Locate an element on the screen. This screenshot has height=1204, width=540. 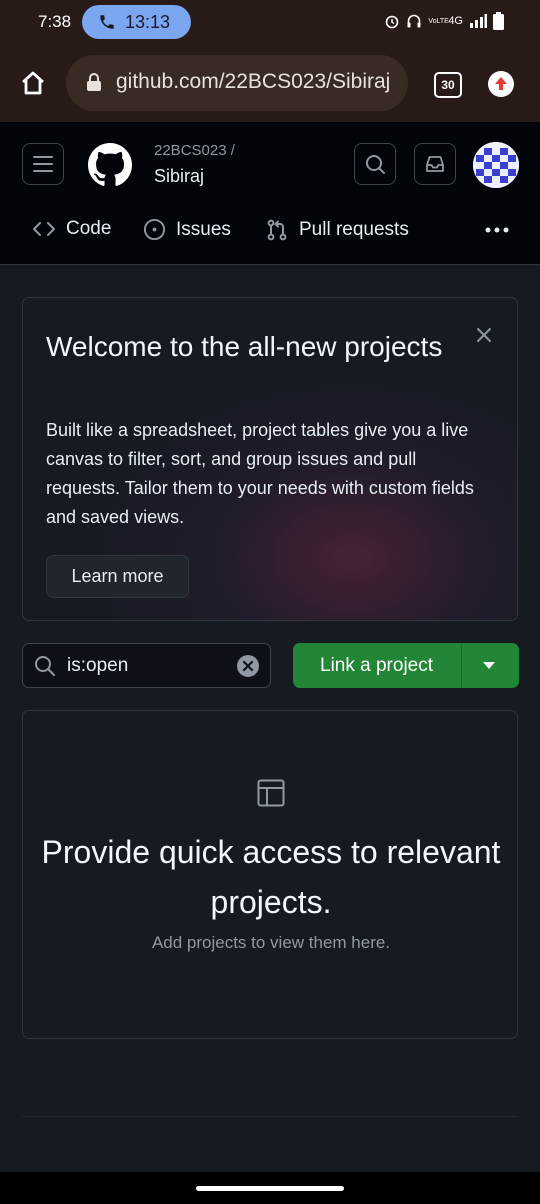
status-icons: VoLTE 4G is located at coordinates (444, 21).